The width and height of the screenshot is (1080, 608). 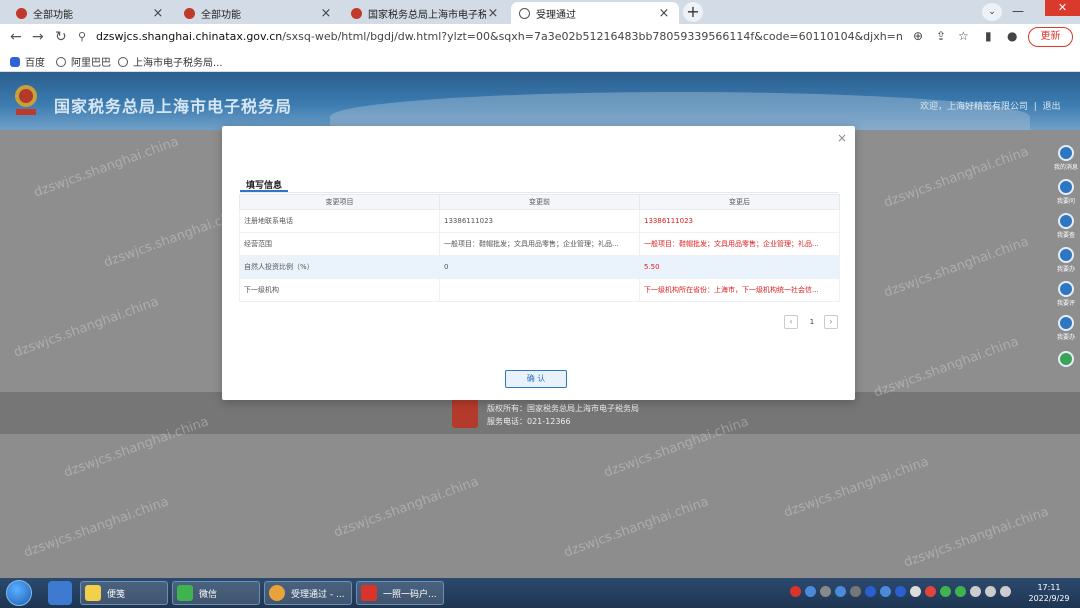 I want to click on taskbar-label: 便笺, so click(x=116, y=594).